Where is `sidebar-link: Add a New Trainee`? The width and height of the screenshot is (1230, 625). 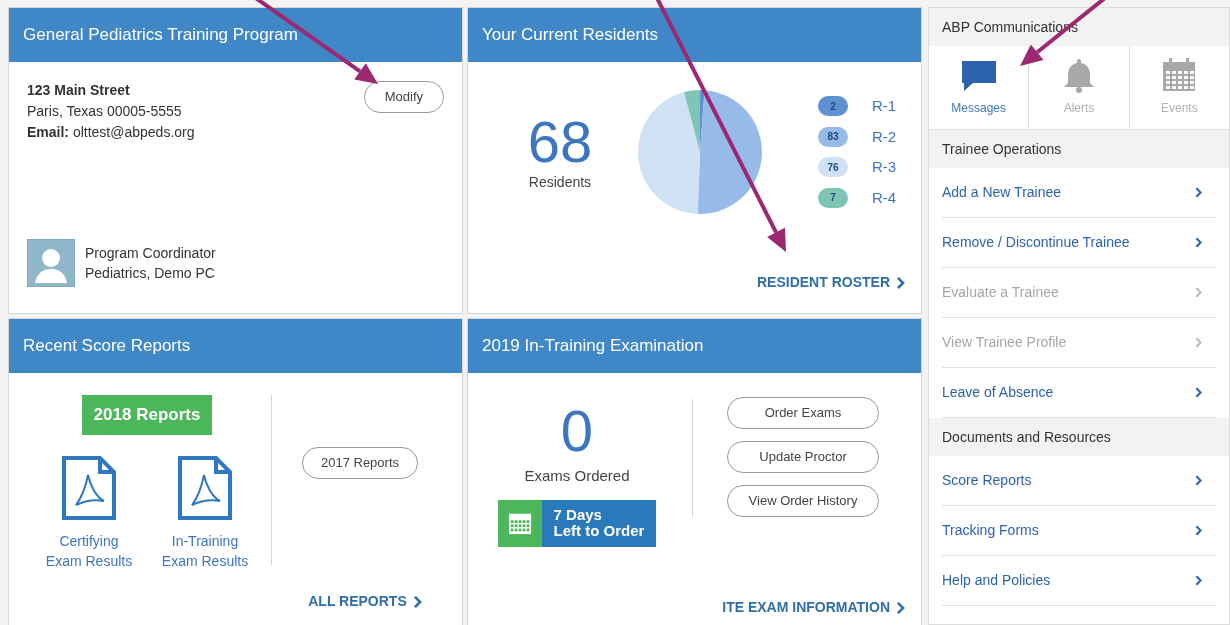
sidebar-link: Add a New Trainee is located at coordinates (1002, 192).